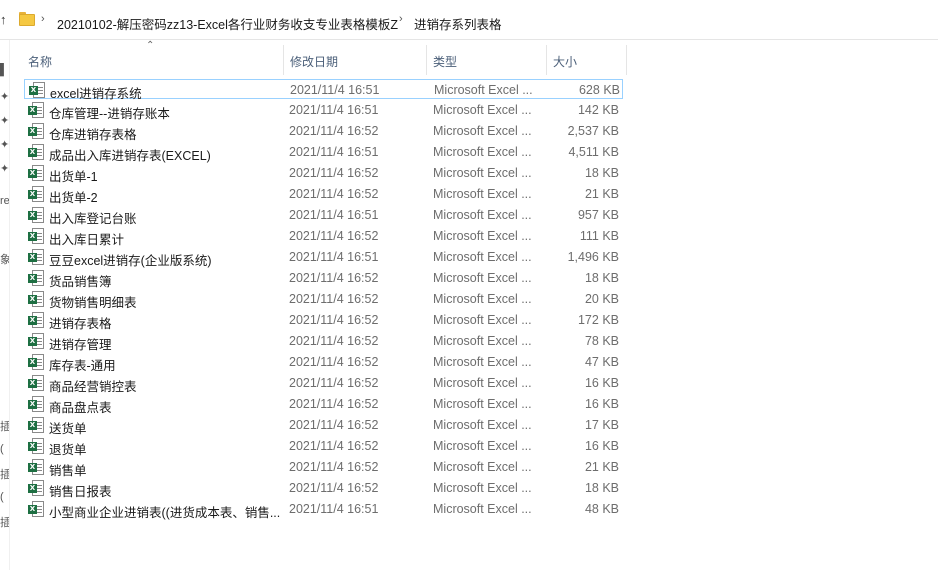 The height and width of the screenshot is (570, 938). Describe the element at coordinates (169, 238) in the screenshot. I see `file-name: 出入库日累计` at that location.